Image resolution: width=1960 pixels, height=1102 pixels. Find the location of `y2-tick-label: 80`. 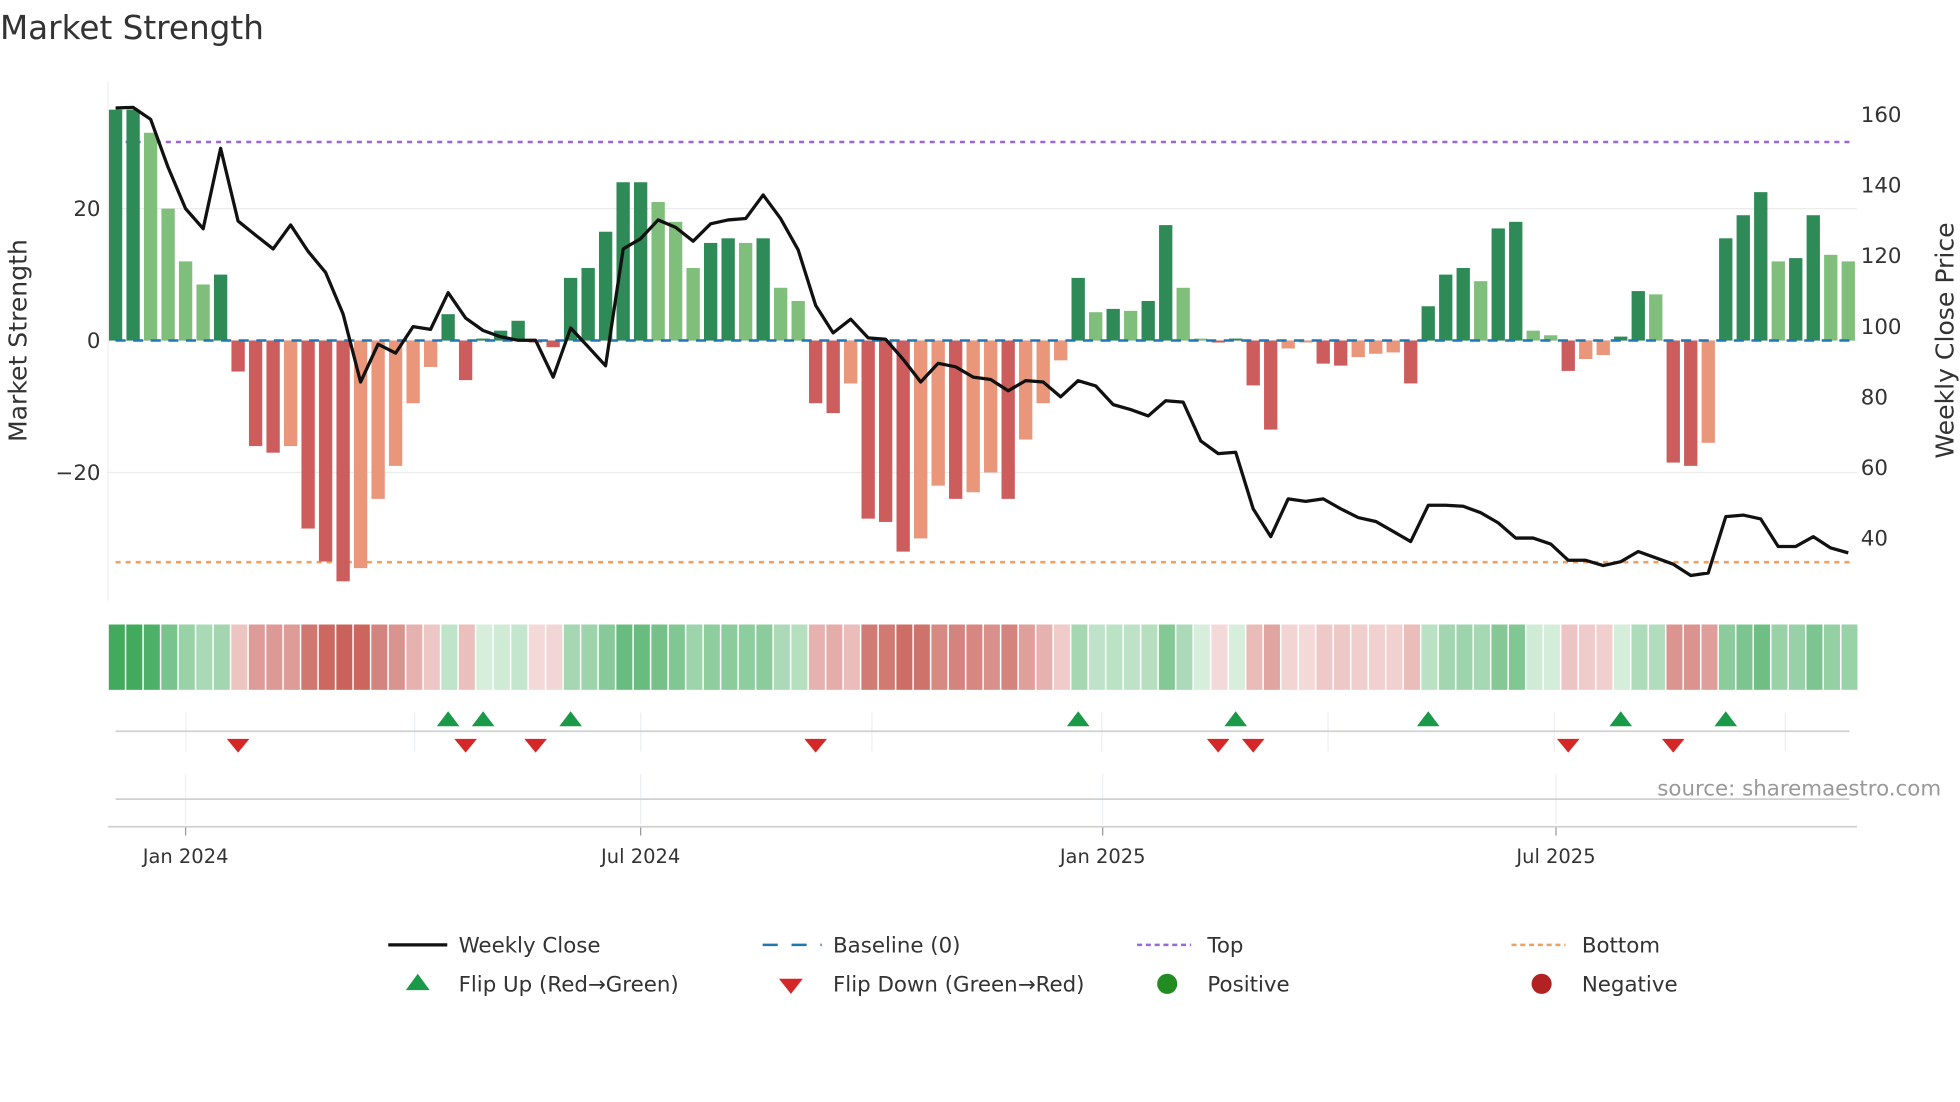

y2-tick-label: 80 is located at coordinates (1874, 397).